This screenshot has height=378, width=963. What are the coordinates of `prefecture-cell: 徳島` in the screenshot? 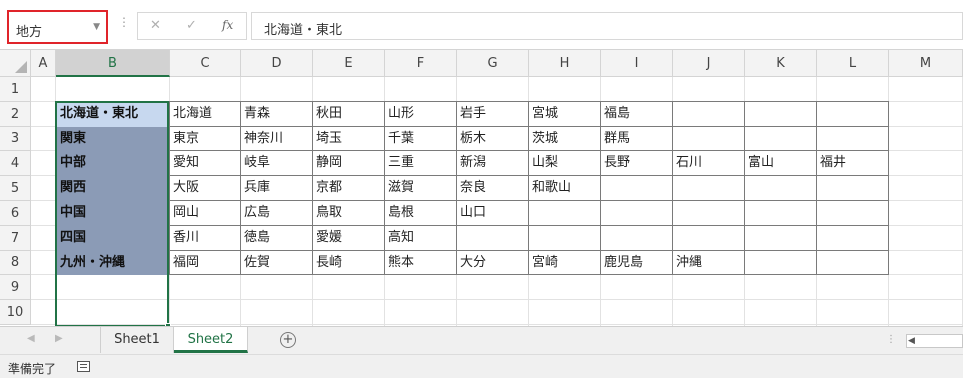 It's located at (276, 238).